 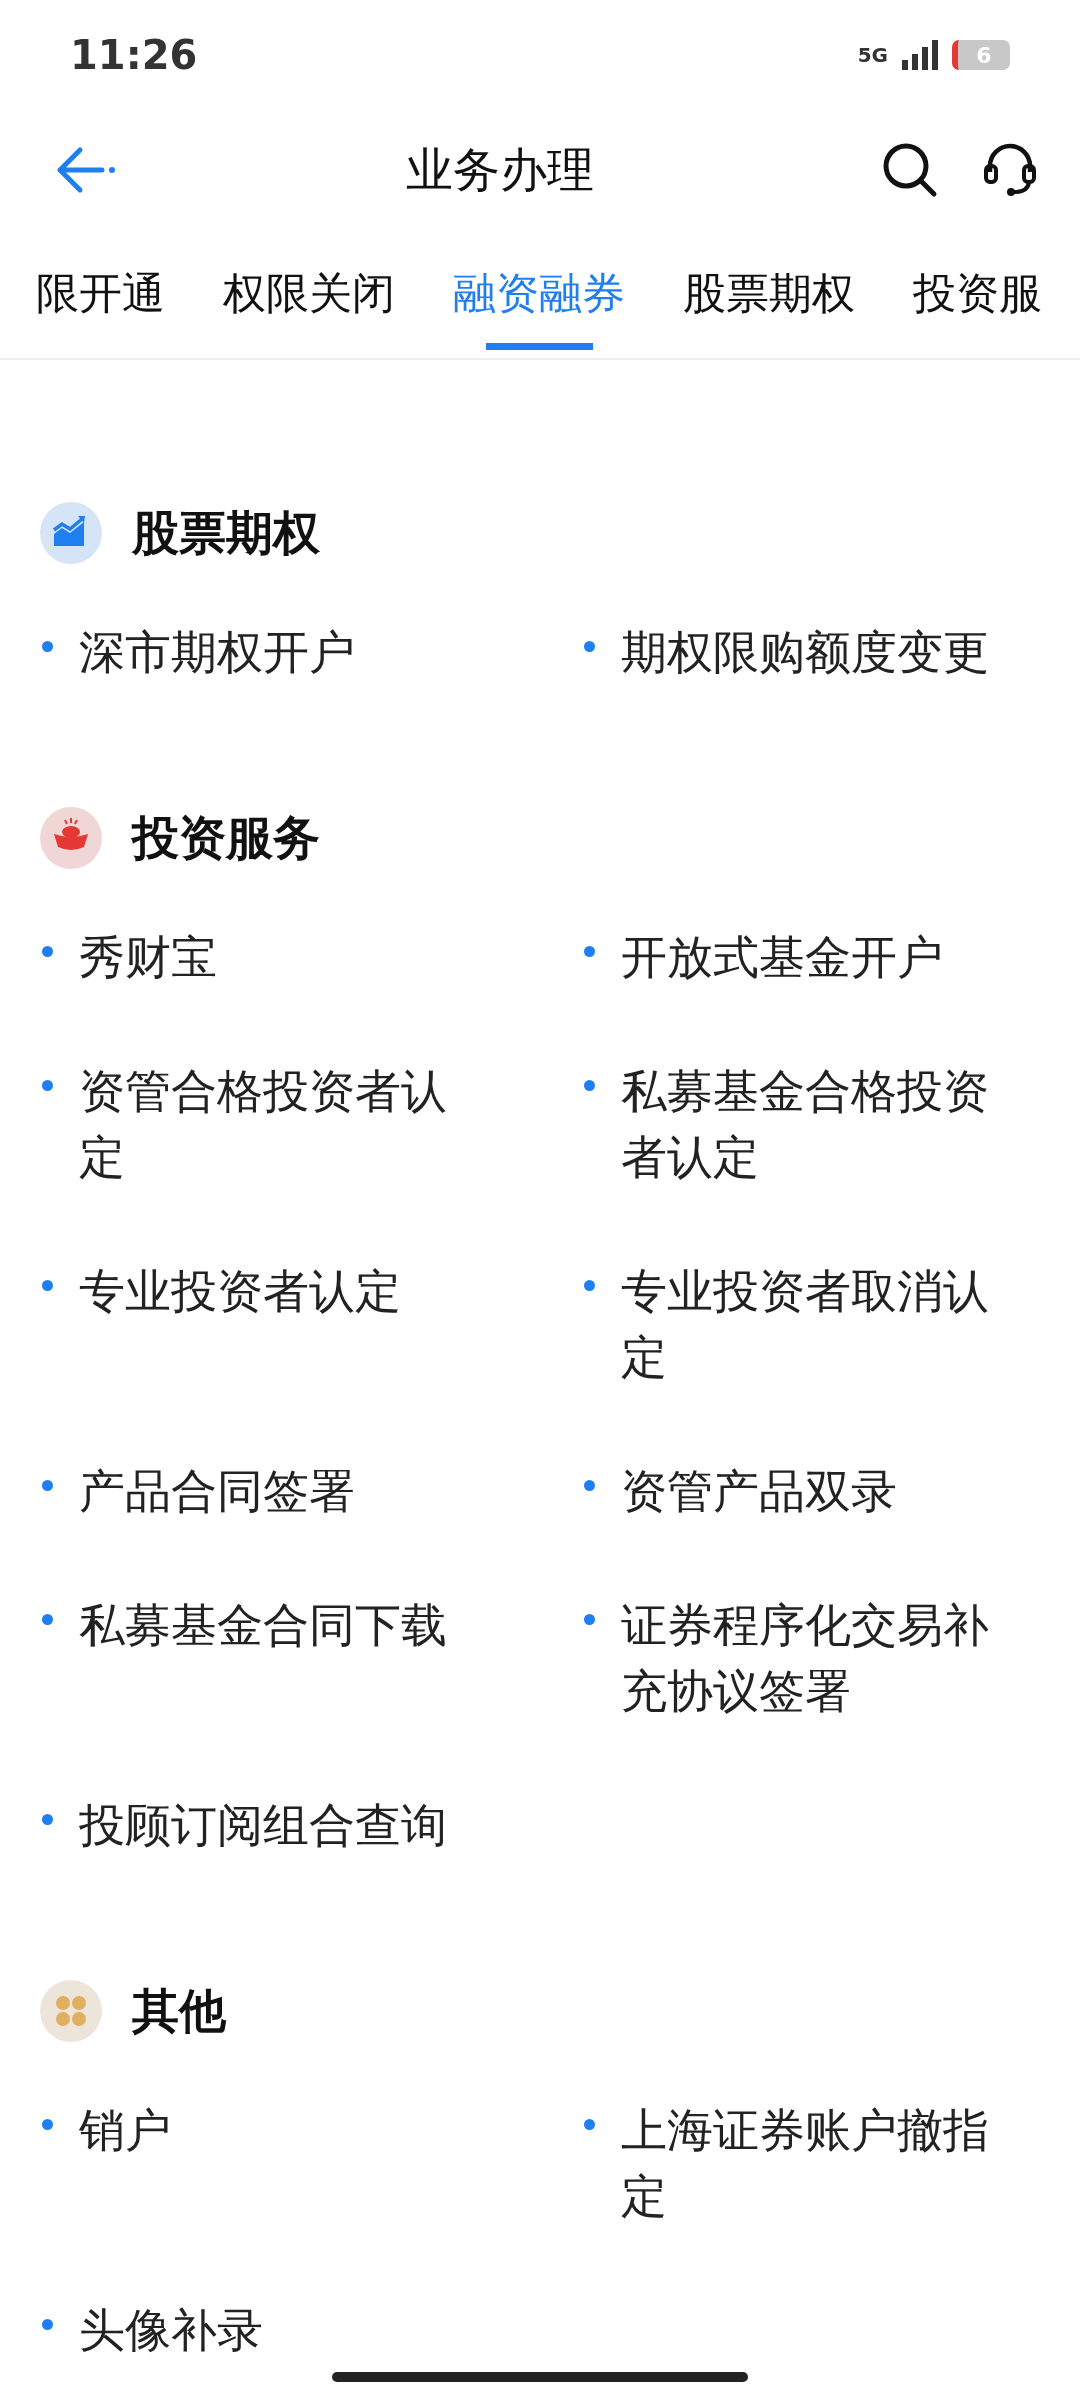 What do you see at coordinates (769, 294) in the screenshot?
I see `tab: 股票期权` at bounding box center [769, 294].